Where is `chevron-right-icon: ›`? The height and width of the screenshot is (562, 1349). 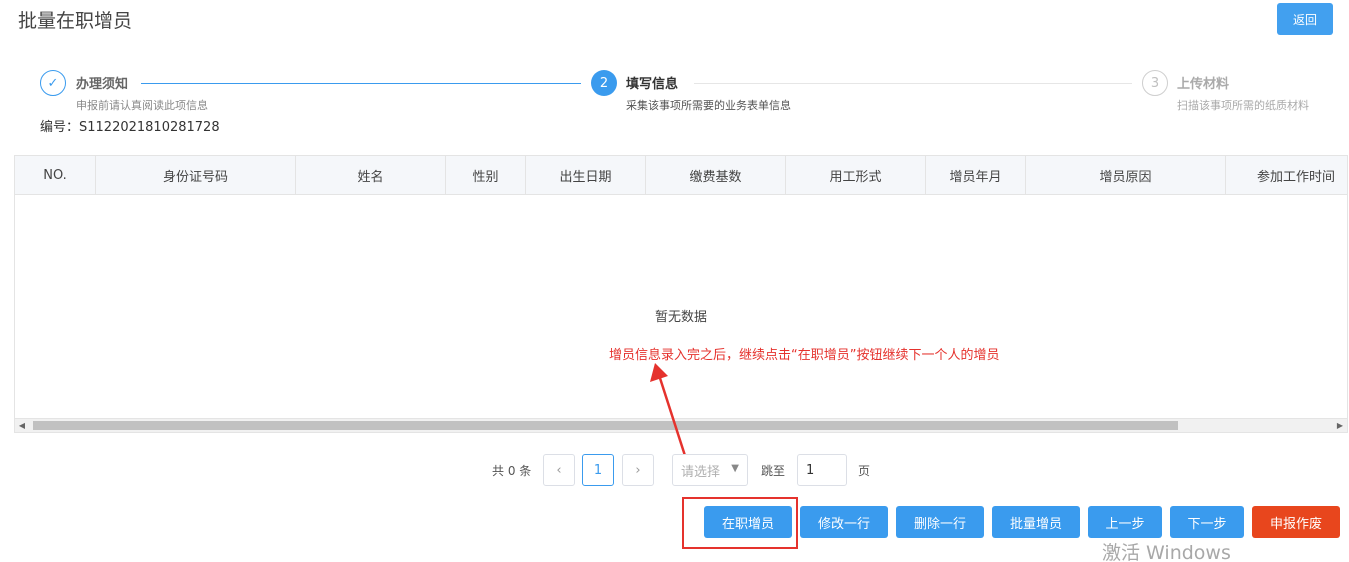 chevron-right-icon: › is located at coordinates (638, 470).